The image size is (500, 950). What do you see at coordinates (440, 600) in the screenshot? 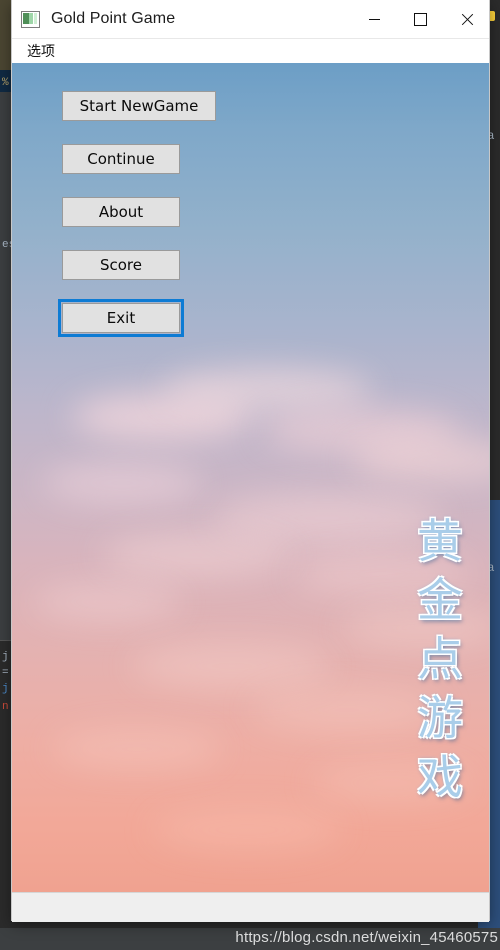
I see `title-character-1: 金` at bounding box center [440, 600].